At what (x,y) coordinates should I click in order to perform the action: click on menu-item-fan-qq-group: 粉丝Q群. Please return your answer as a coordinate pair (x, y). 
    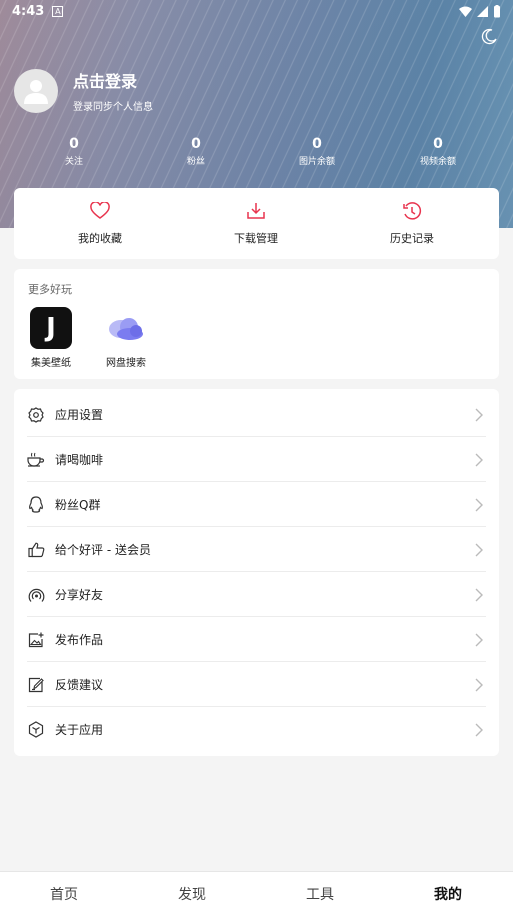
    Looking at the image, I should click on (256, 504).